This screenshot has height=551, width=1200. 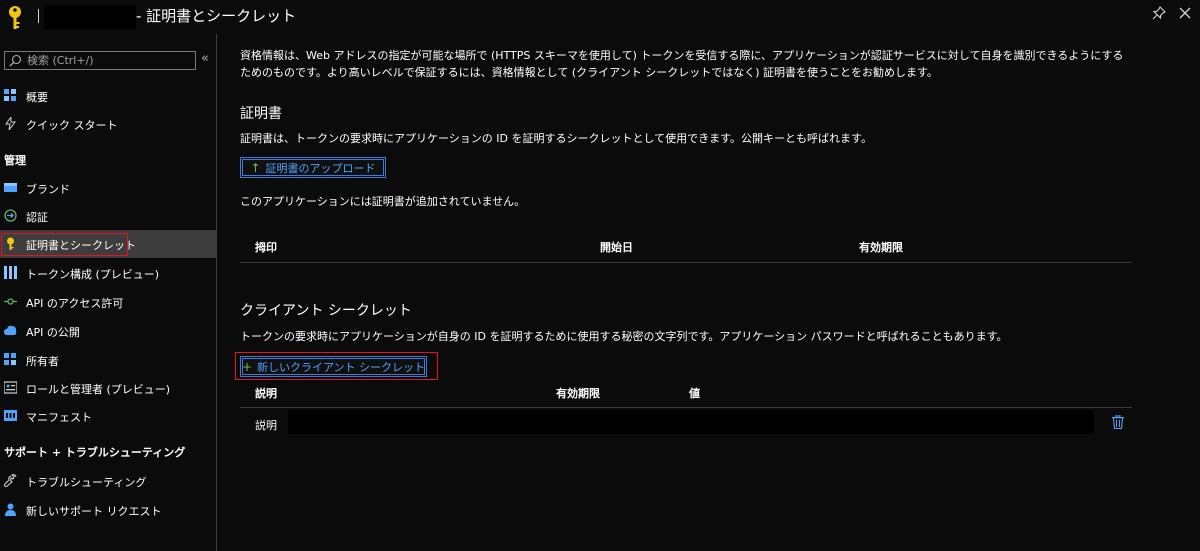 What do you see at coordinates (246, 366) in the screenshot?
I see `plus-icon: +` at bounding box center [246, 366].